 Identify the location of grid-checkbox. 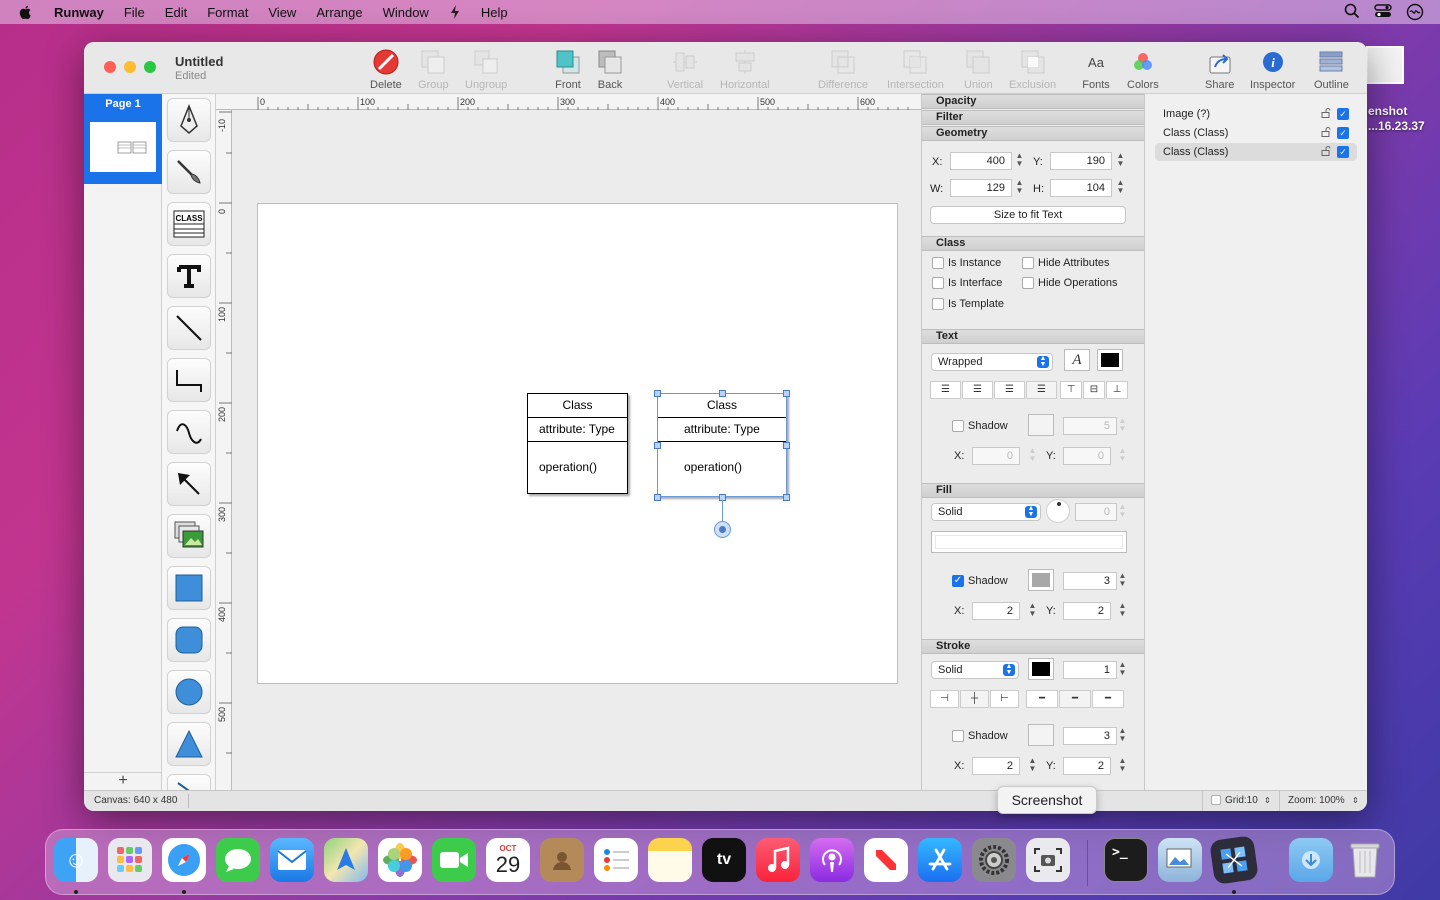
(1216, 800).